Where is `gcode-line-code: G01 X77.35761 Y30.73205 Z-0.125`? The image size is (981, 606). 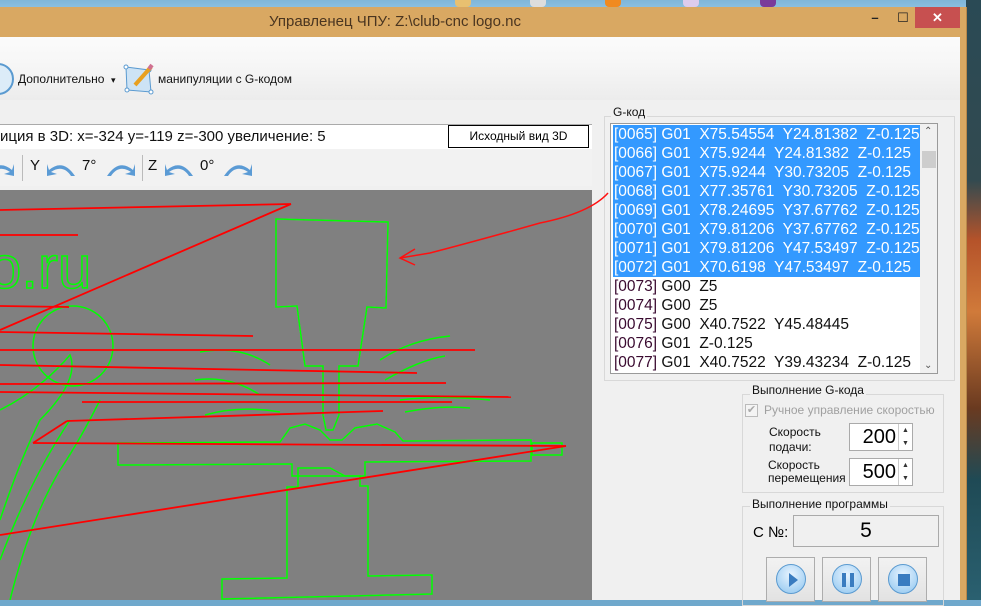 gcode-line-code: G01 X77.35761 Y30.73205 Z-0.125 is located at coordinates (788, 191).